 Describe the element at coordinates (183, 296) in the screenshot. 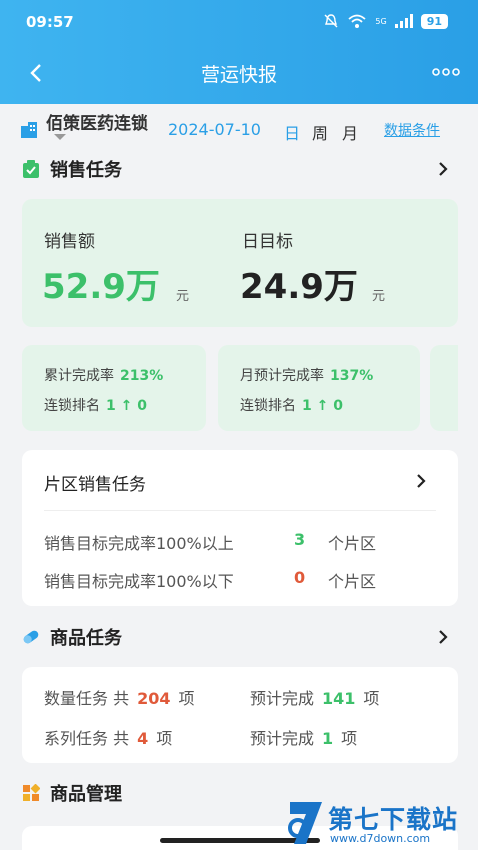

I see `sales-unit: 元` at that location.